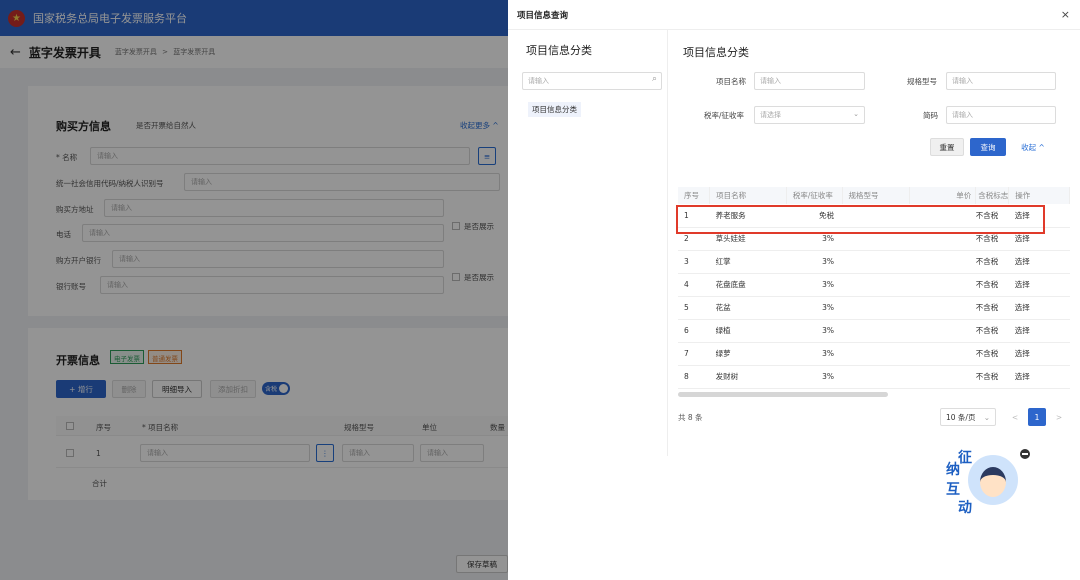 The width and height of the screenshot is (1080, 580). What do you see at coordinates (716, 52) in the screenshot?
I see `project-list-title: 项目信息分类` at bounding box center [716, 52].